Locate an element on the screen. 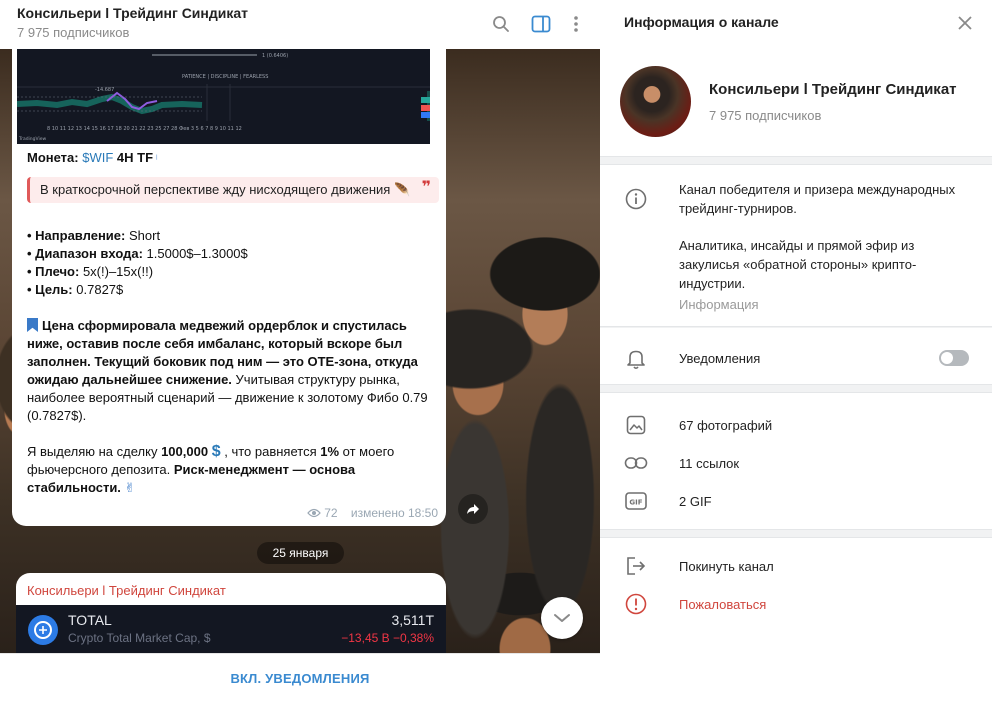 Image resolution: width=992 pixels, height=702 pixels. post-meta: 72 изменено 18:50 is located at coordinates (372, 513).